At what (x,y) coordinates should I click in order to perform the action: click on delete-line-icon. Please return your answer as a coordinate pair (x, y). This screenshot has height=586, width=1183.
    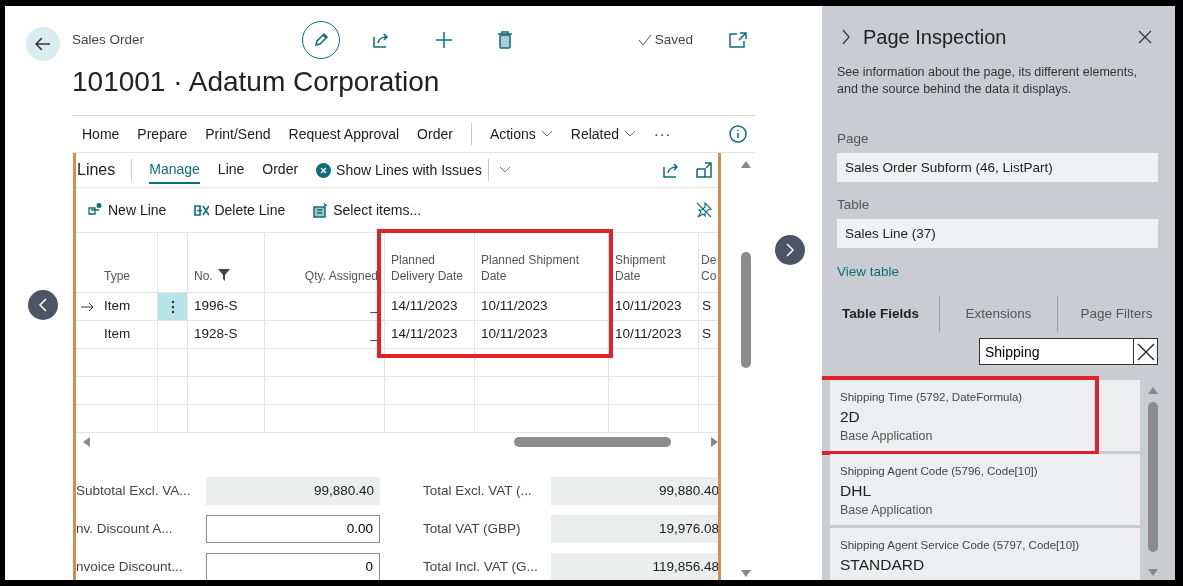
    Looking at the image, I should click on (201, 210).